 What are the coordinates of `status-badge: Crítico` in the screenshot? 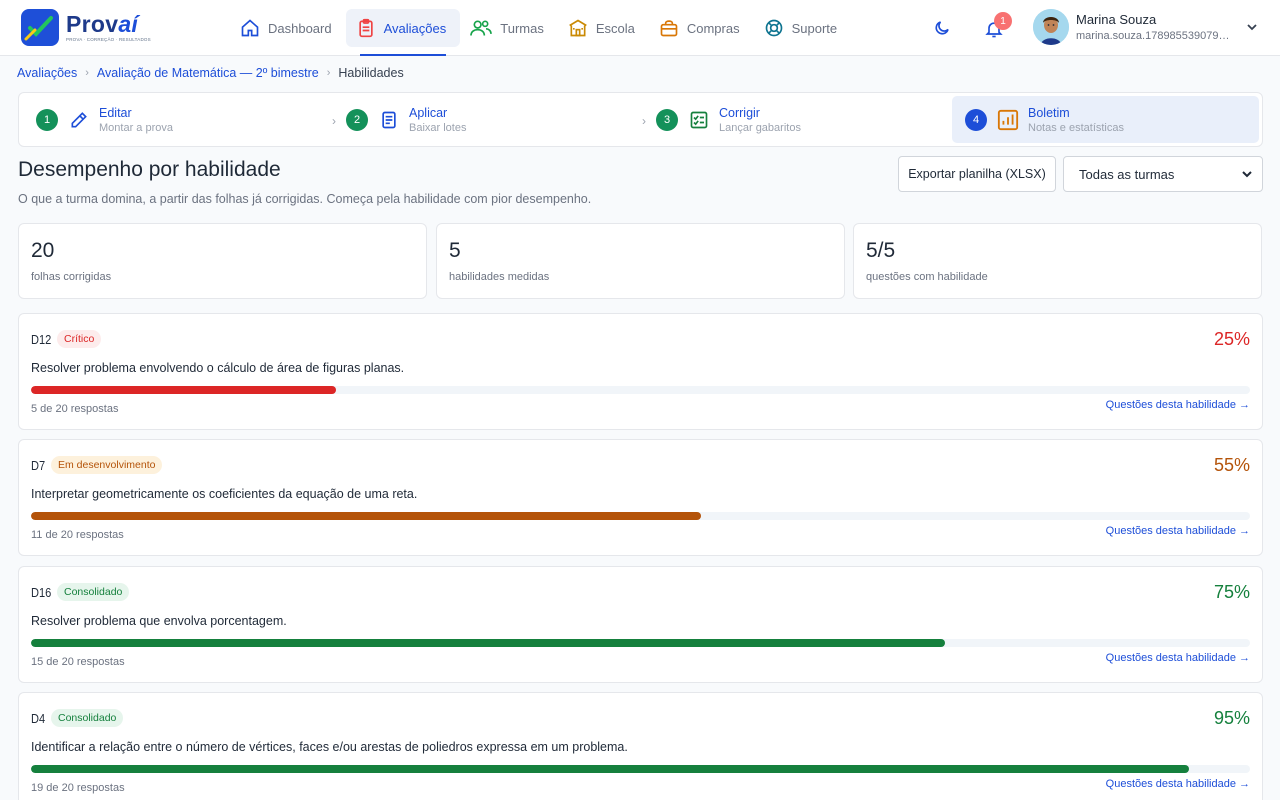 It's located at (79, 339).